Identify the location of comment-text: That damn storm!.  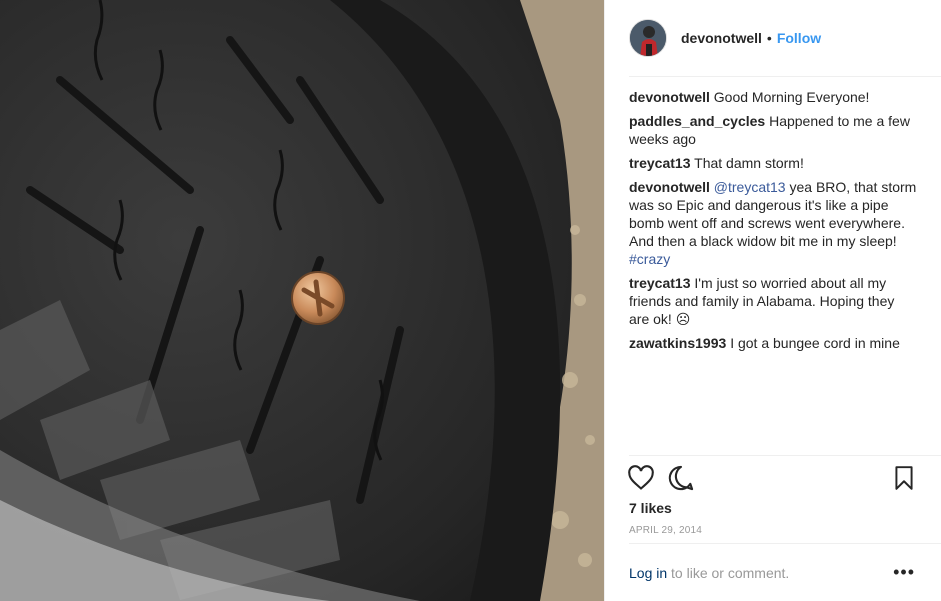
(749, 163).